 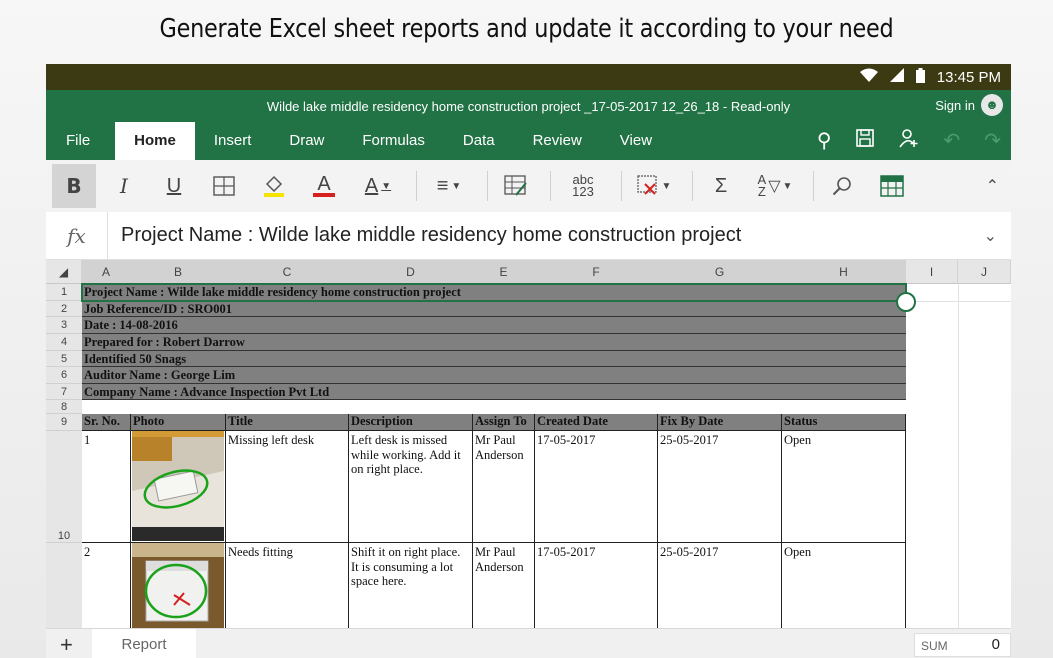 I want to click on wifi-icon, so click(x=868, y=77).